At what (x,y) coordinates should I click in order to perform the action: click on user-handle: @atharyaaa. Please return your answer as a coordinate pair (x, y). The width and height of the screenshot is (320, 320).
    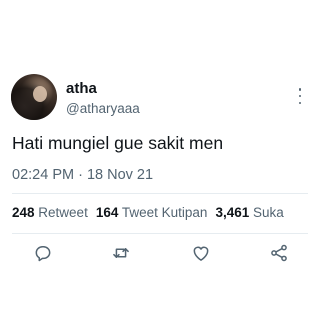
    Looking at the image, I should click on (103, 108).